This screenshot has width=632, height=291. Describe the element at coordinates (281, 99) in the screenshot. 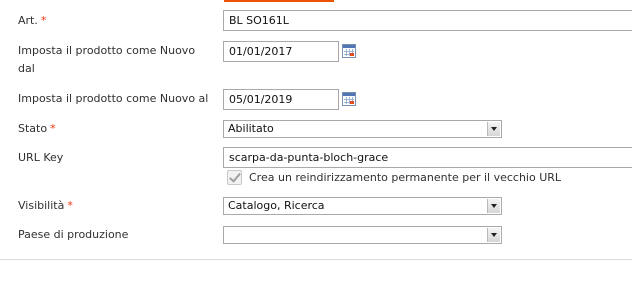

I see `new-to-date-input: 05/01/2019` at that location.